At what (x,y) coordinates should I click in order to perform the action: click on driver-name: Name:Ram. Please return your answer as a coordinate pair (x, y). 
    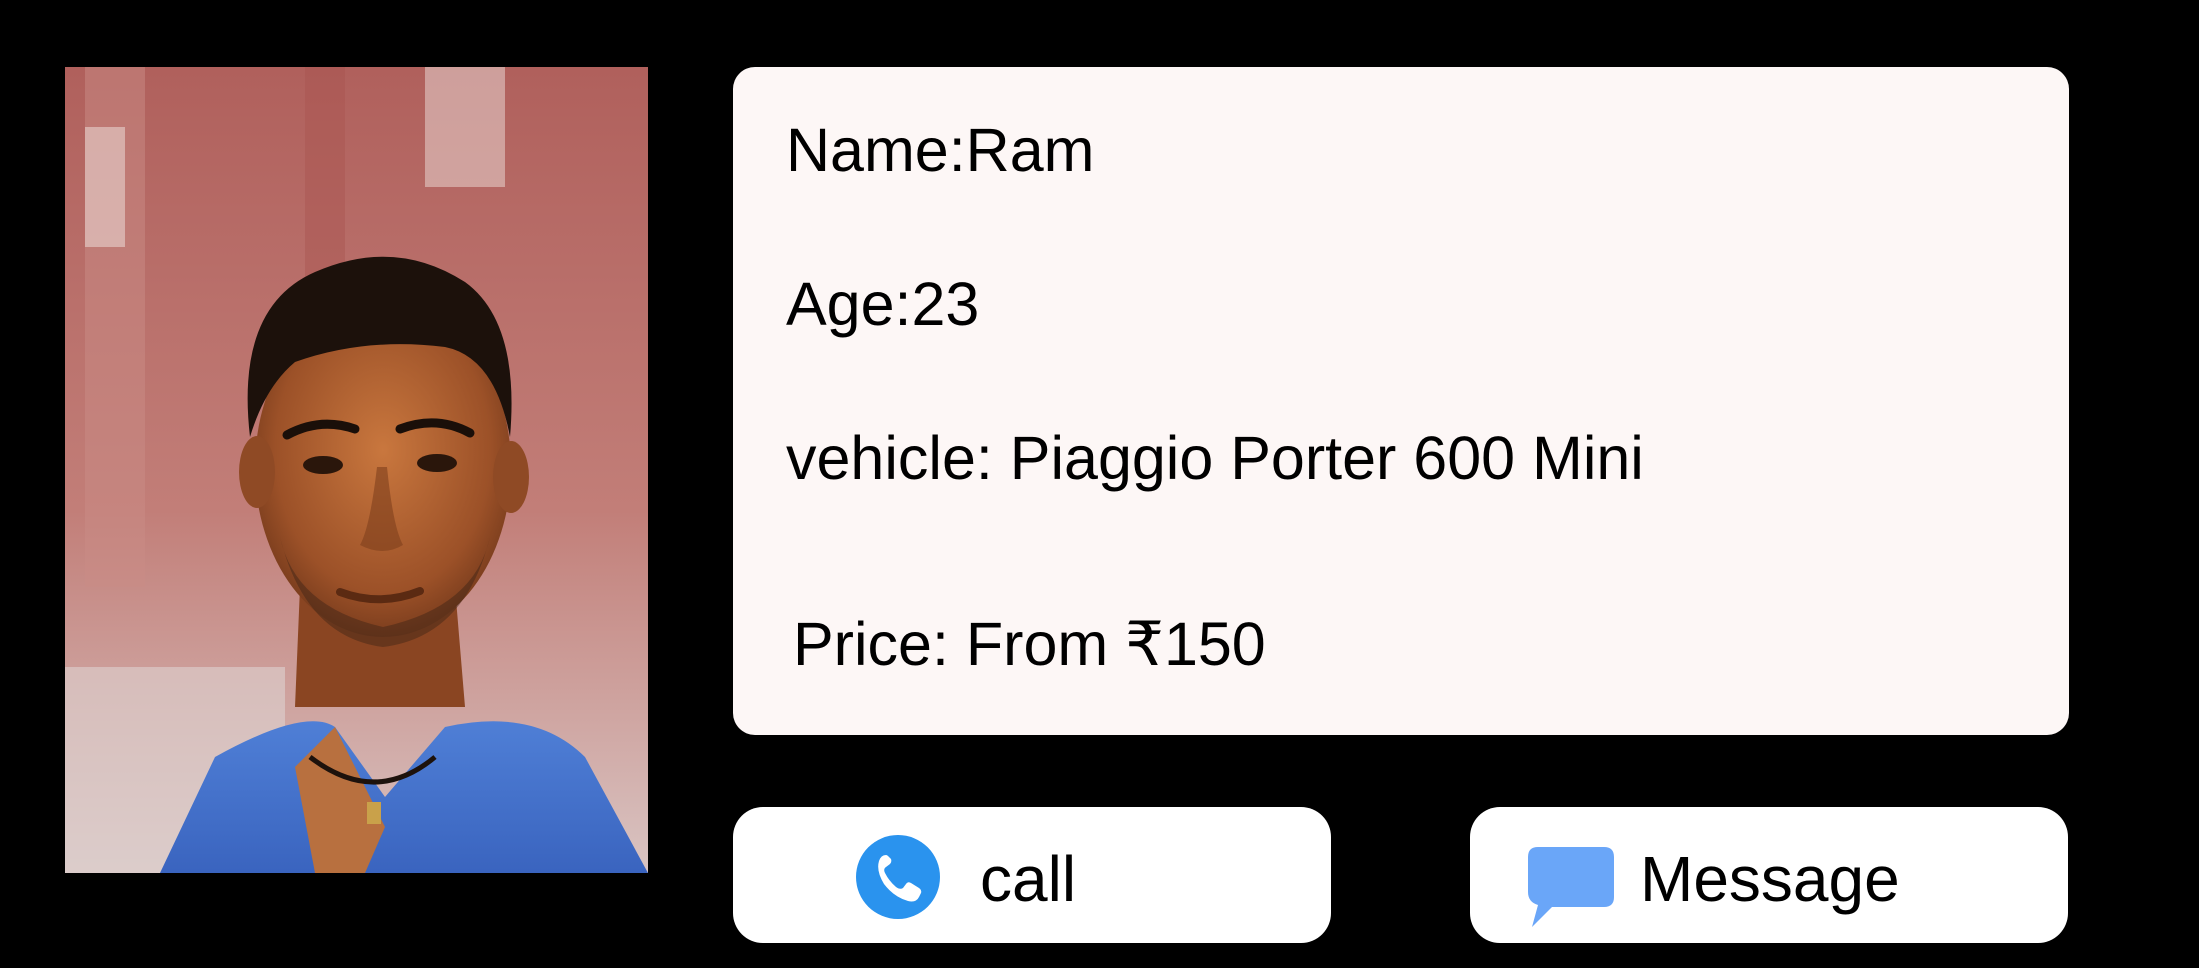
    Looking at the image, I should click on (940, 150).